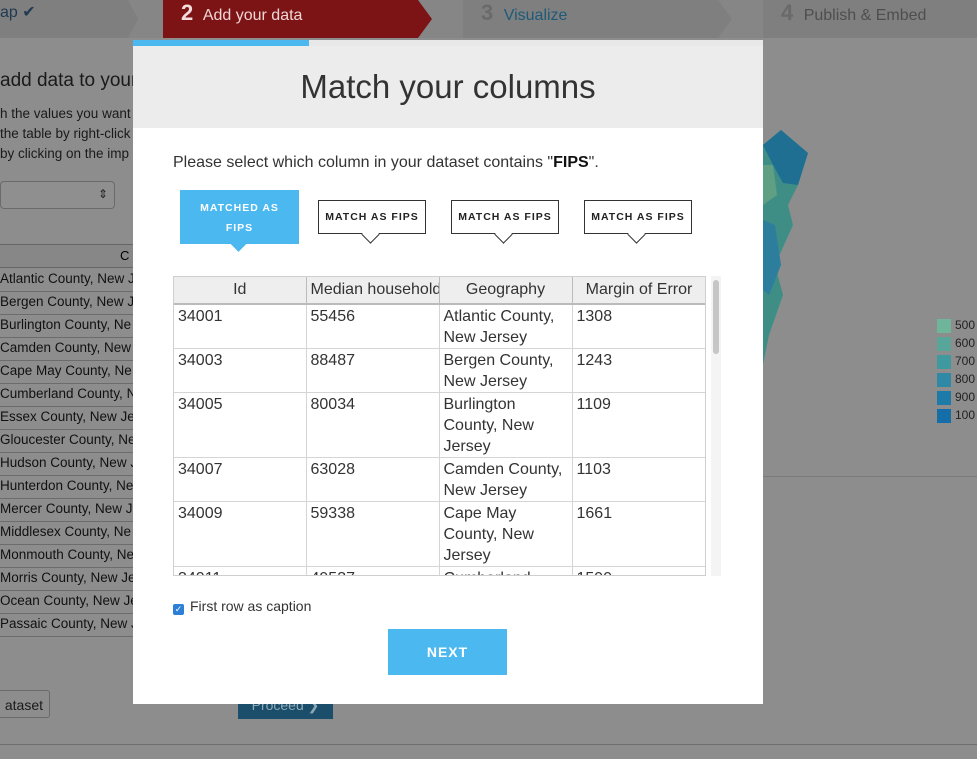 The width and height of the screenshot is (977, 759). I want to click on match-button-id: MATCHED AS FIPS, so click(239, 221).